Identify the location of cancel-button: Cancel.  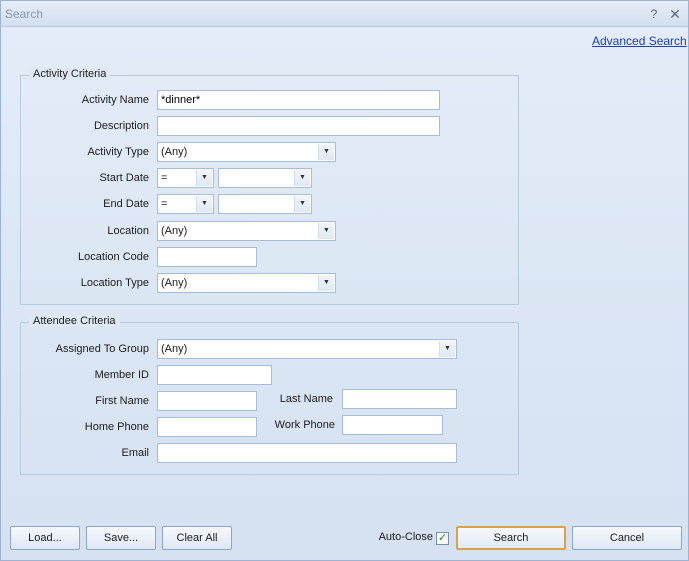
(627, 538).